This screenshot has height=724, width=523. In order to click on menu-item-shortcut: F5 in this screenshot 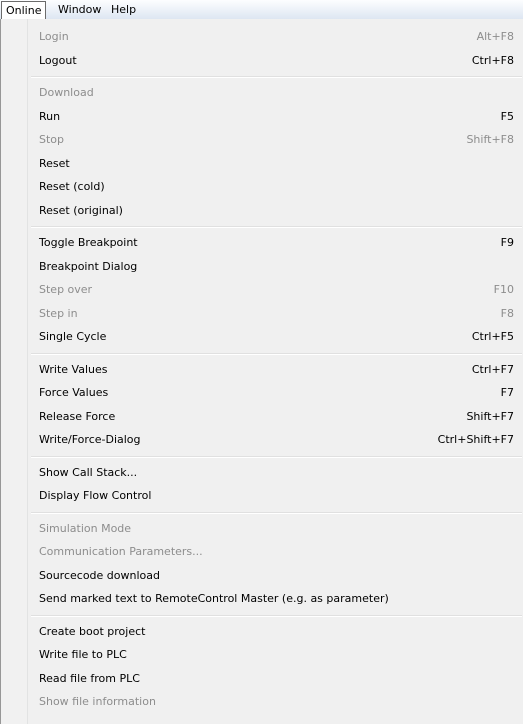, I will do `click(507, 116)`.